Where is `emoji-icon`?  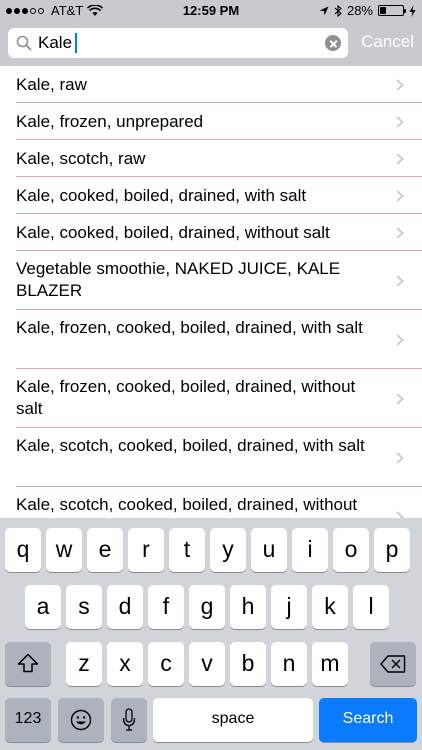
emoji-icon is located at coordinates (81, 720).